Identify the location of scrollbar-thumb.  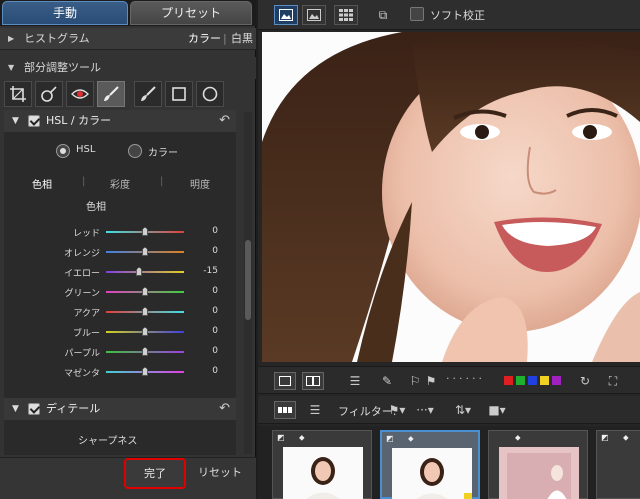
(248, 280).